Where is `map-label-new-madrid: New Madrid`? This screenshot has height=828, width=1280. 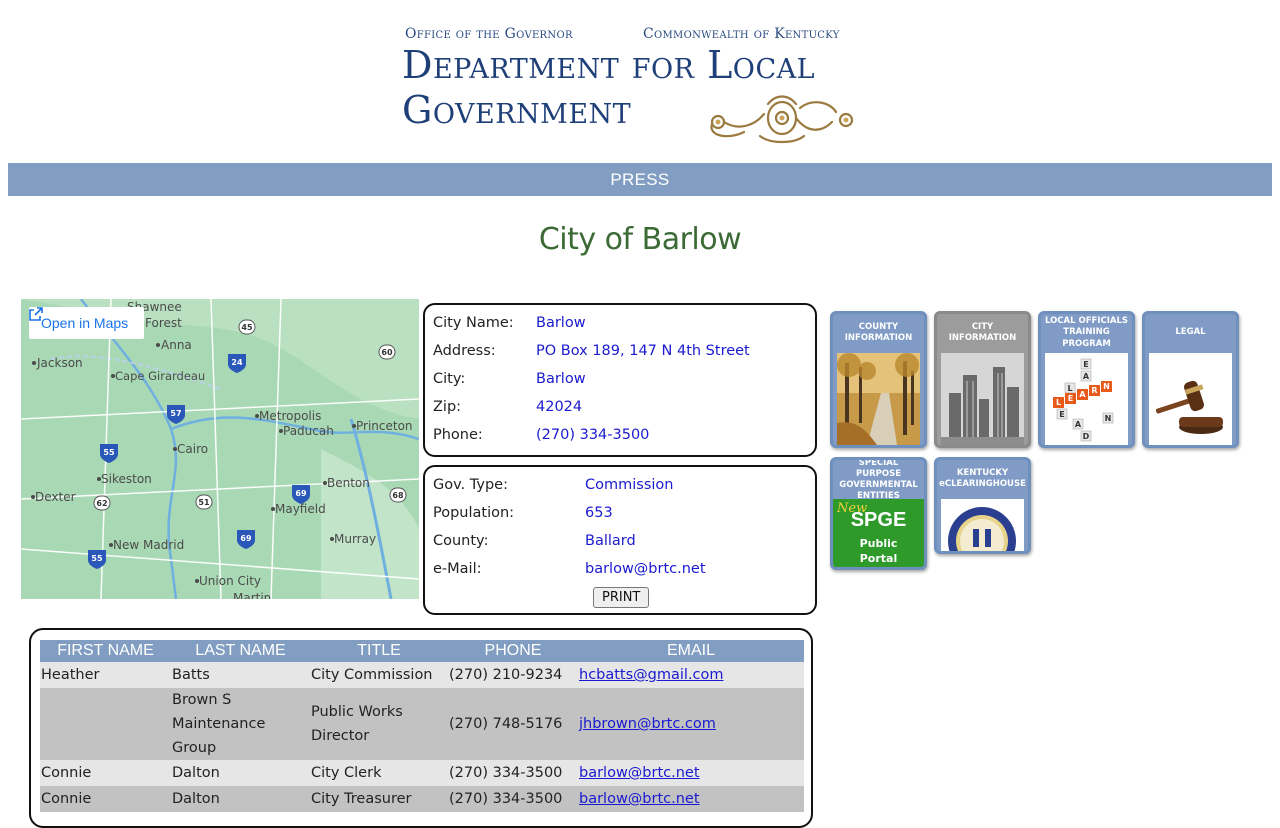 map-label-new-madrid: New Madrid is located at coordinates (148, 545).